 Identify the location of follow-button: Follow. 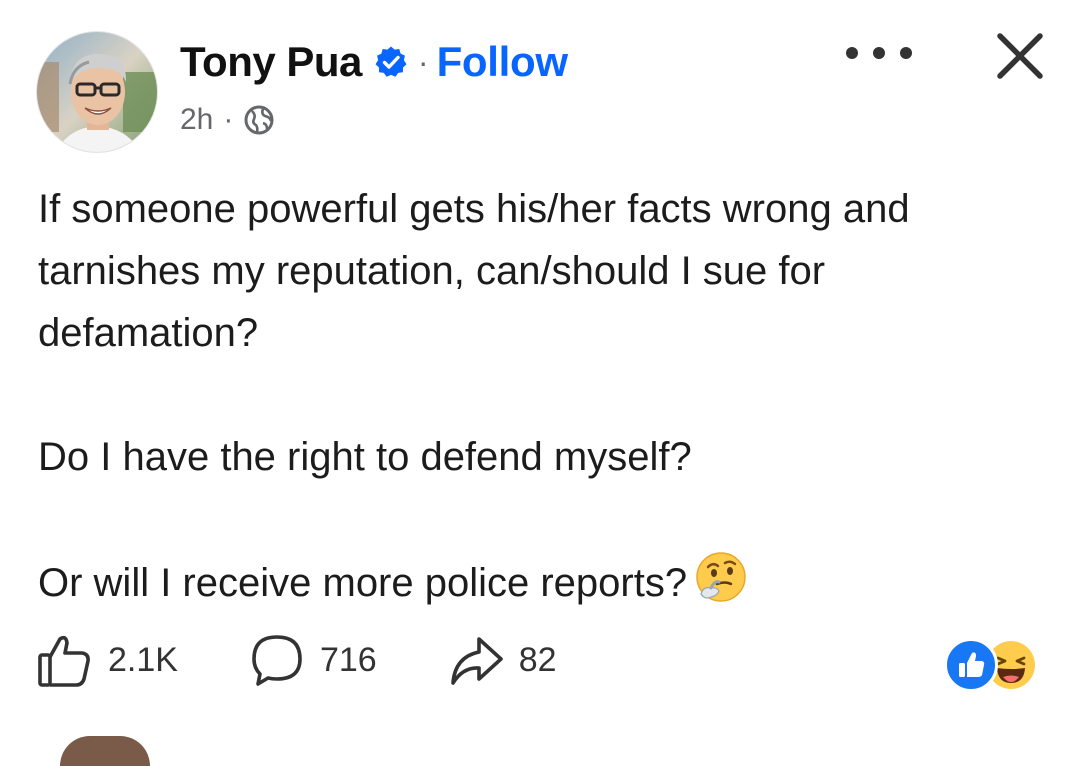
(502, 62).